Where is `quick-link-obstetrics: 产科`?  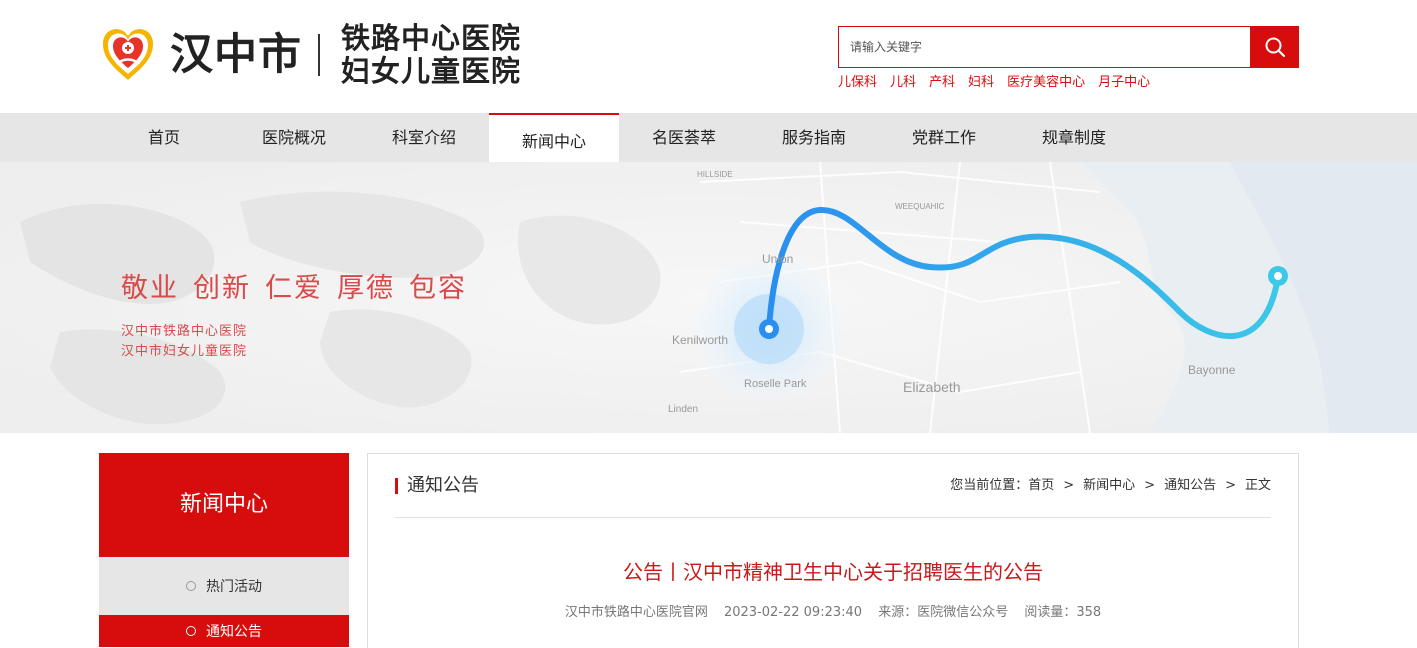
quick-link-obstetrics: 产科 is located at coordinates (942, 83).